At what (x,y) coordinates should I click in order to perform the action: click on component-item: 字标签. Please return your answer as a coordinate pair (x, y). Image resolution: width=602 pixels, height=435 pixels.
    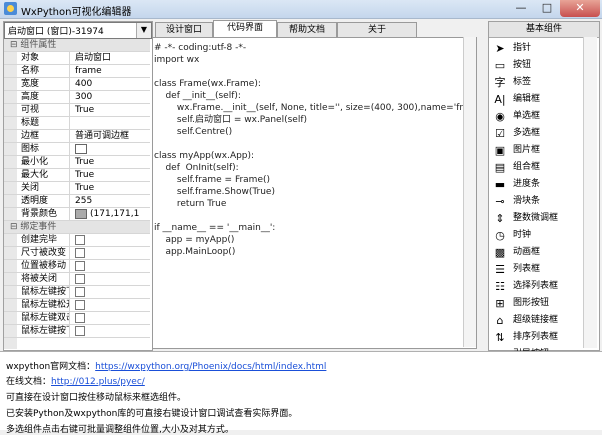
    Looking at the image, I should click on (539, 82).